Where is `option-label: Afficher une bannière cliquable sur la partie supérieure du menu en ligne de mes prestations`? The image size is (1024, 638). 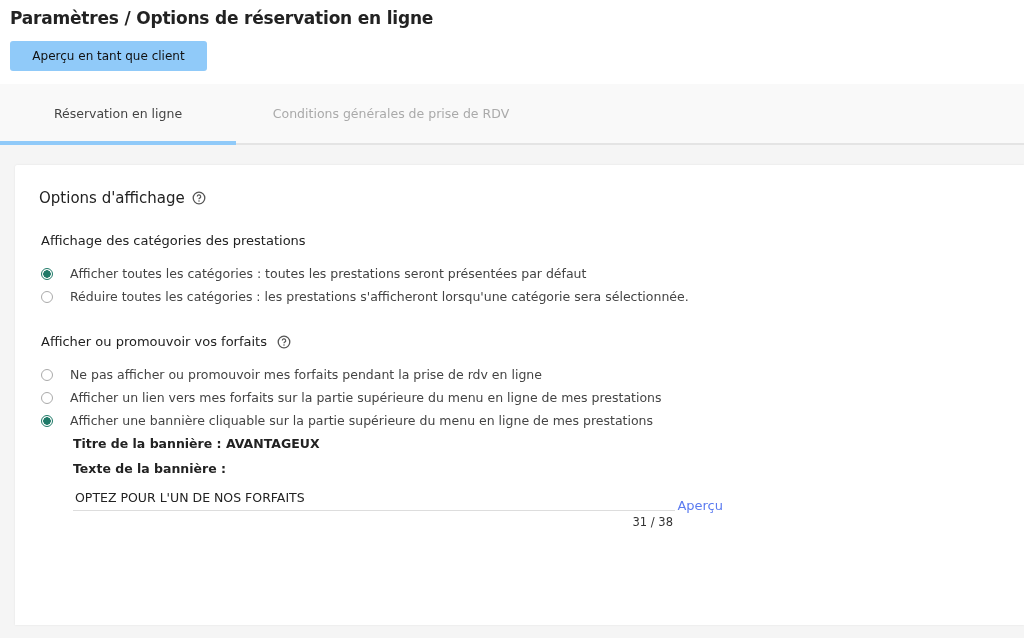
option-label: Afficher une bannière cliquable sur la partie supérieure du menu en ligne de mes prestations is located at coordinates (362, 420).